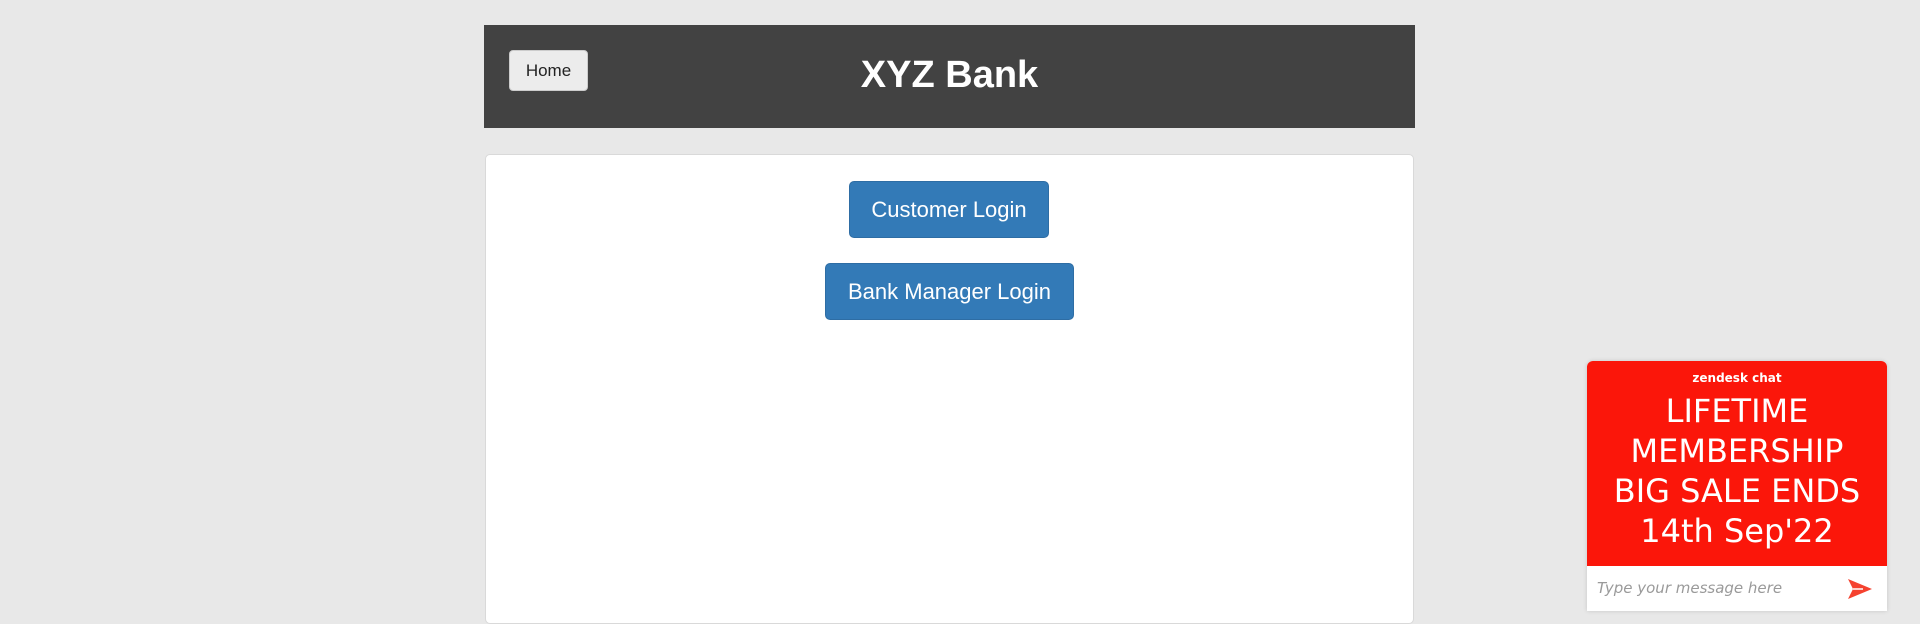 The image size is (1920, 624). What do you see at coordinates (1737, 378) in the screenshot?
I see `chat-brand-label: zendesk chat` at bounding box center [1737, 378].